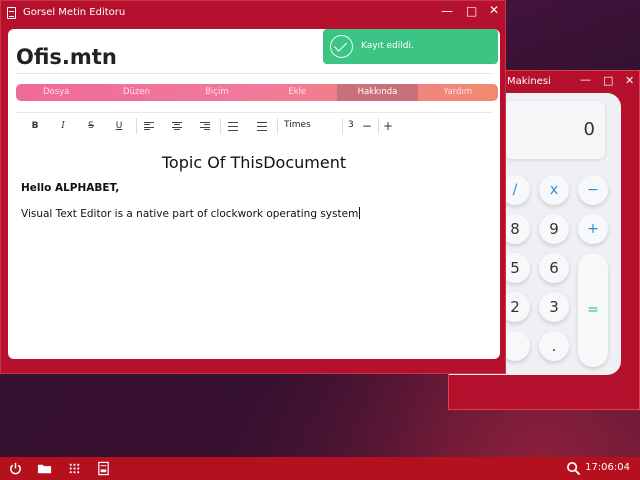 The width and height of the screenshot is (640, 480). What do you see at coordinates (217, 92) in the screenshot?
I see `menu-item-bicim: Biçim` at bounding box center [217, 92].